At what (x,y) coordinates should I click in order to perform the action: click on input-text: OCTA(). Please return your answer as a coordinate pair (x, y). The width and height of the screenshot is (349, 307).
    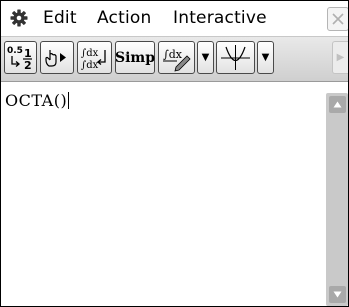
    Looking at the image, I should click on (36, 100).